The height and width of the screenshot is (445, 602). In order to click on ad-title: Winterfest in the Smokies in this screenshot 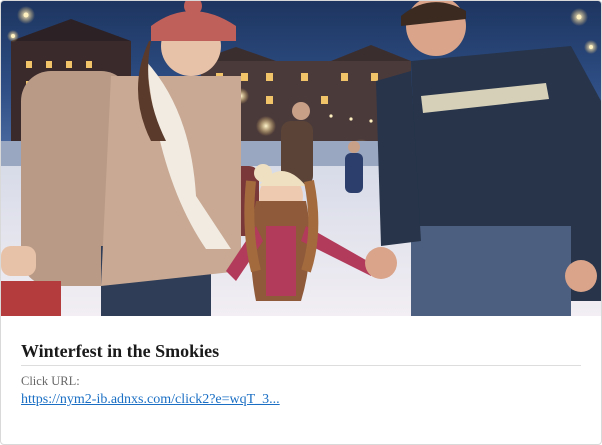, I will do `click(120, 351)`.